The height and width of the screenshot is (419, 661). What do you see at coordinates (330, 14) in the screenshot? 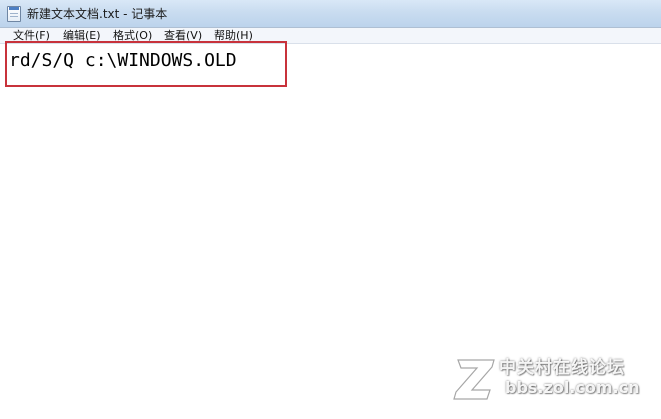
I see `title-bar: 新建文本文档.txt - 记事本` at bounding box center [330, 14].